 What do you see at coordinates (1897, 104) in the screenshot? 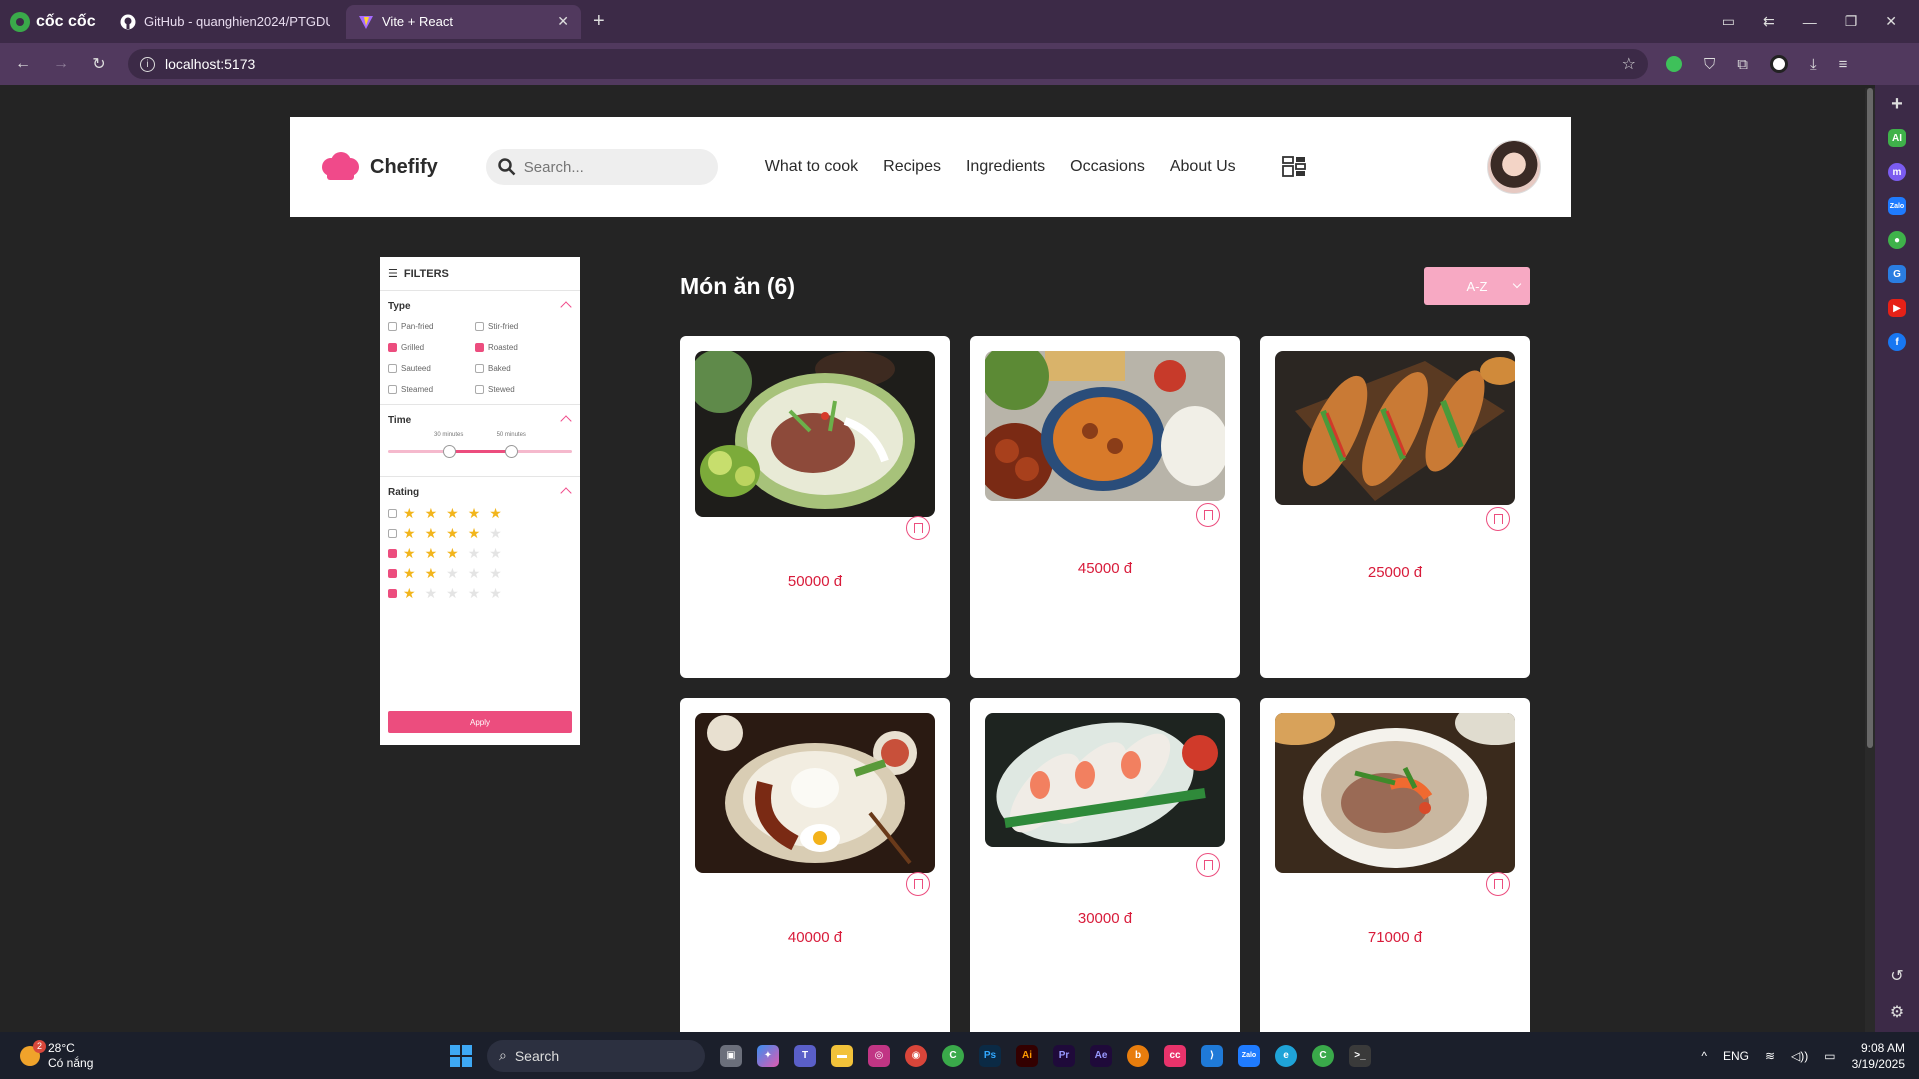
I see `add-panel-icon: +` at bounding box center [1897, 104].